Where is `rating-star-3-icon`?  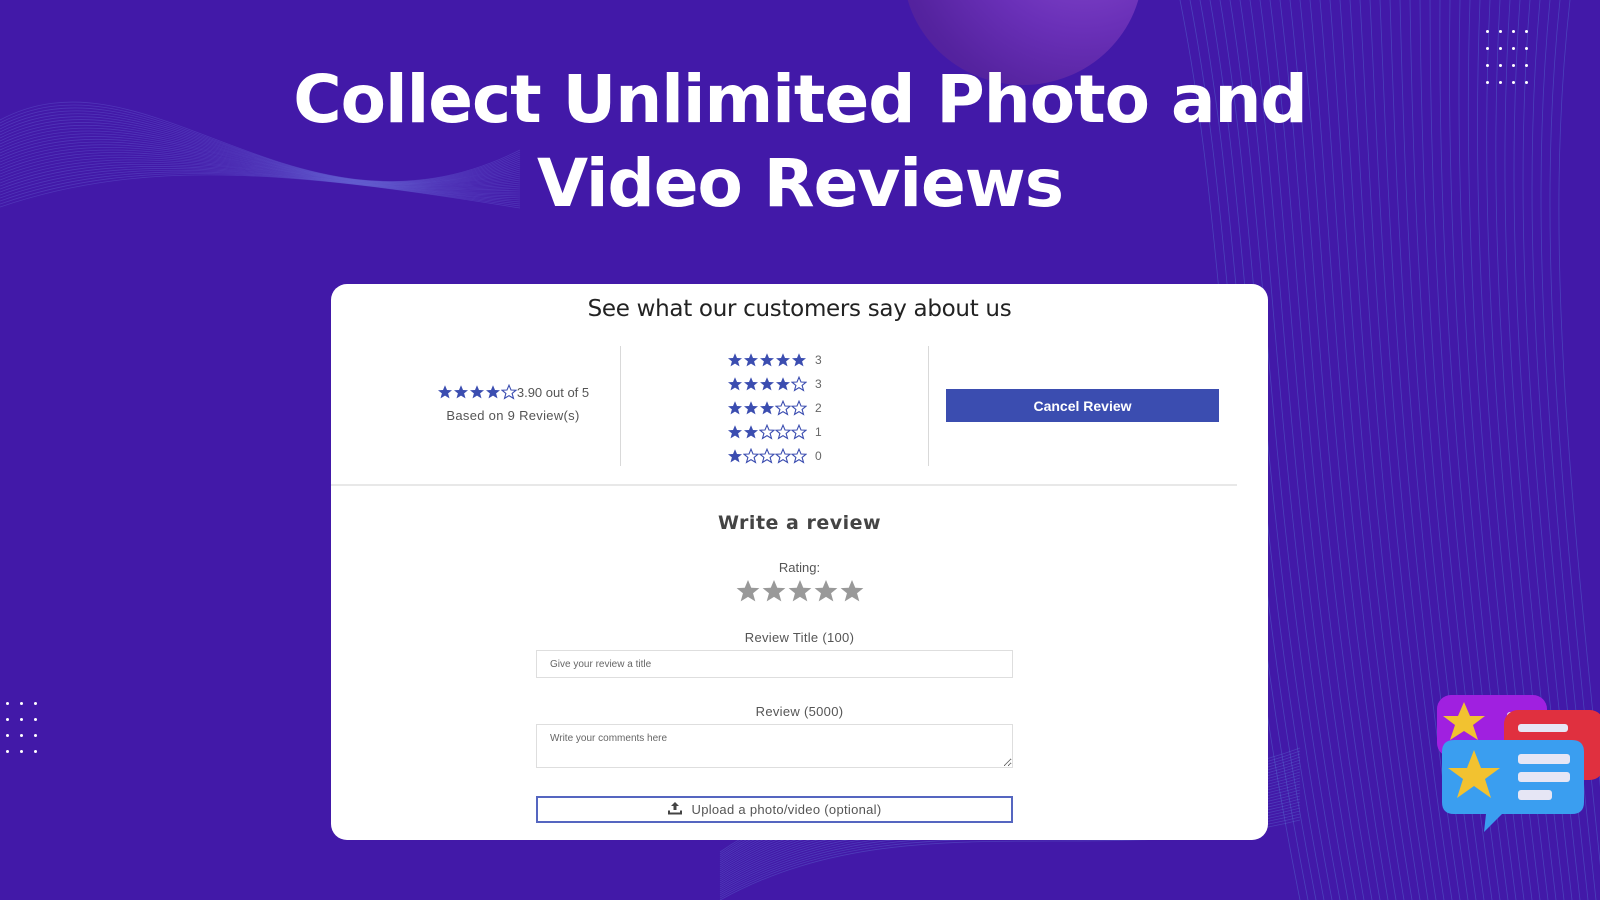
rating-star-3-icon is located at coordinates (800, 591).